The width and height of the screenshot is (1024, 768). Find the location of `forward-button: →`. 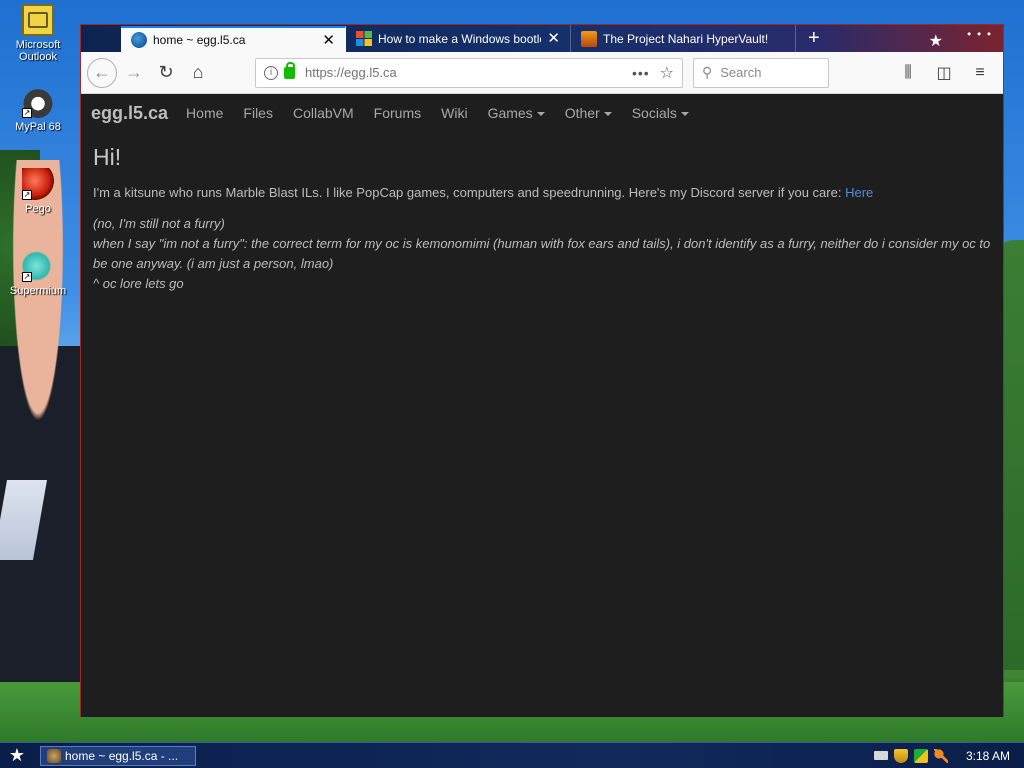

forward-button: → is located at coordinates (134, 73).